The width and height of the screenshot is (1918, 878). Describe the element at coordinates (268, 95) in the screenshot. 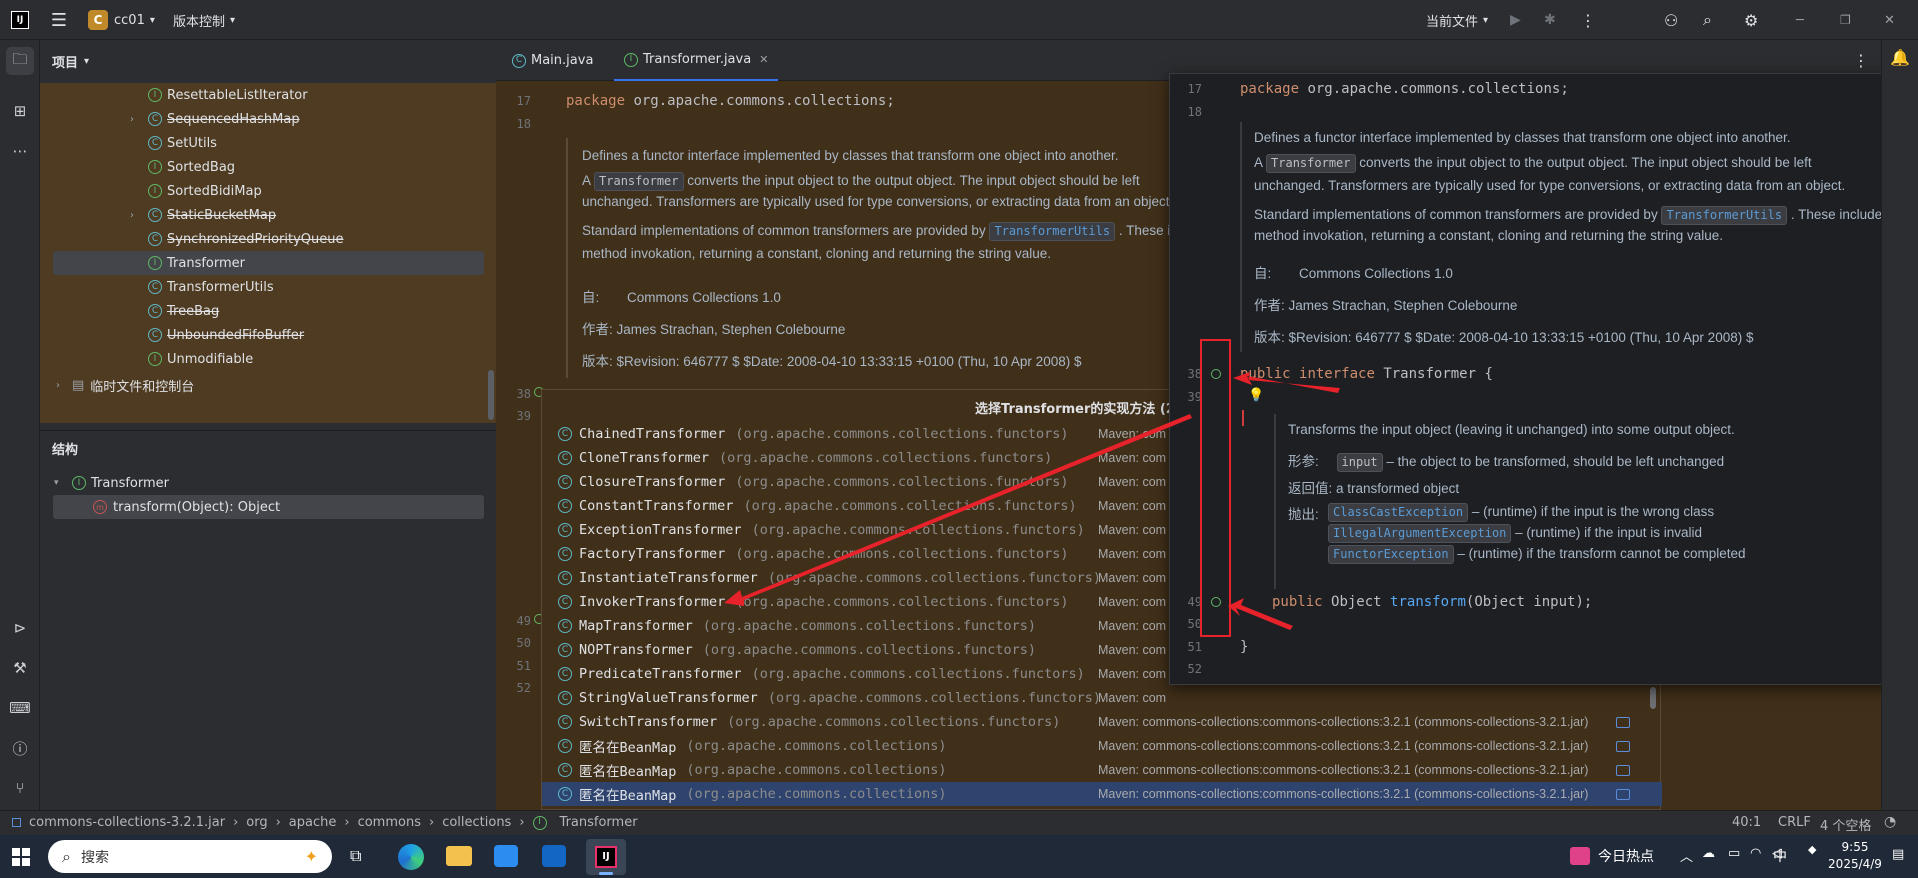

I see `project-tree-item: I ResettableListIterator` at that location.